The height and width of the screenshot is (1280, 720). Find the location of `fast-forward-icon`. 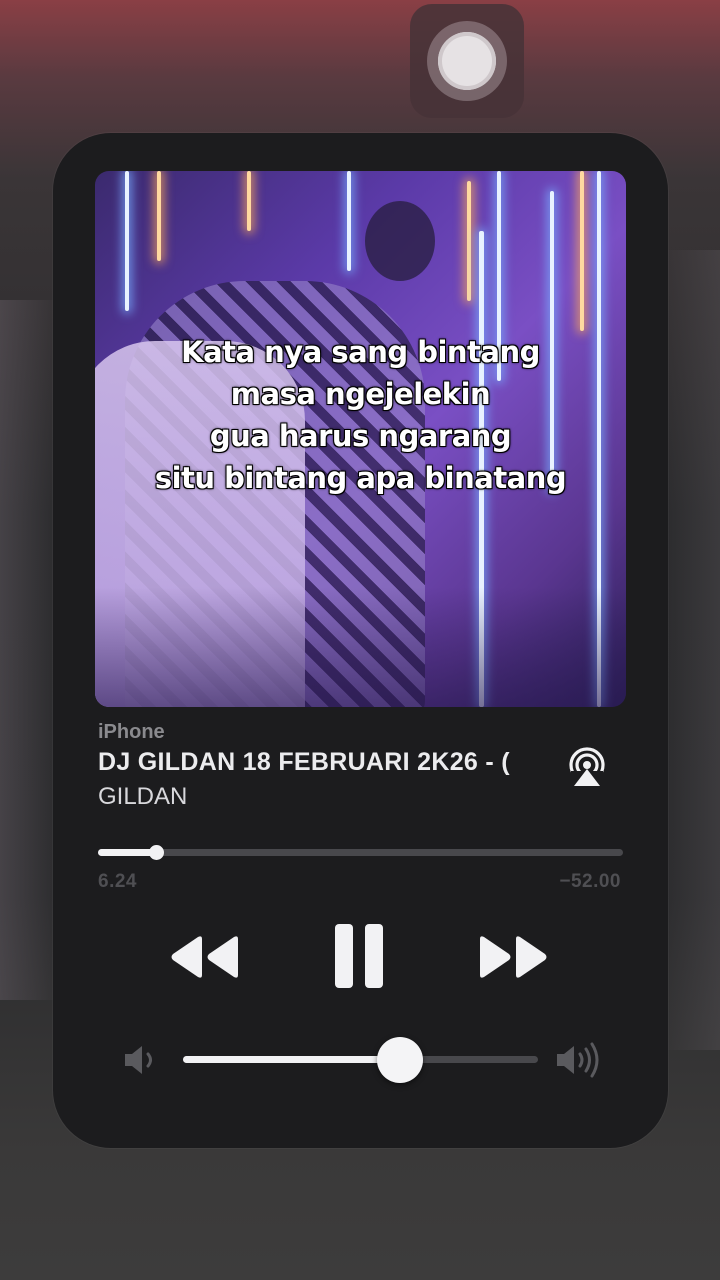

fast-forward-icon is located at coordinates (514, 957).